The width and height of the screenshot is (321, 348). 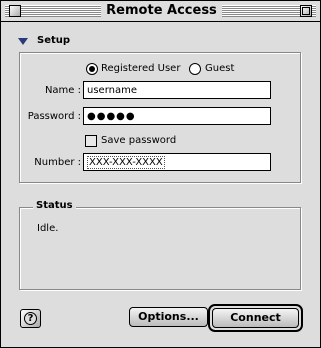 I want to click on number-field: XXX-XXX-XXXX, so click(x=177, y=162).